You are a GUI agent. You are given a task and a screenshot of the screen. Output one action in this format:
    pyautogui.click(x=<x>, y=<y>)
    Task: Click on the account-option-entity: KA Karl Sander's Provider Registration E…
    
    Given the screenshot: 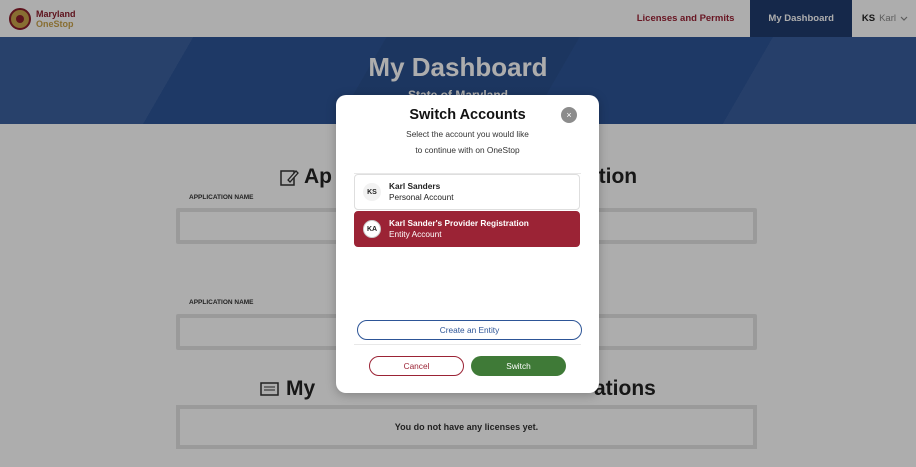 What is the action you would take?
    pyautogui.click(x=467, y=229)
    